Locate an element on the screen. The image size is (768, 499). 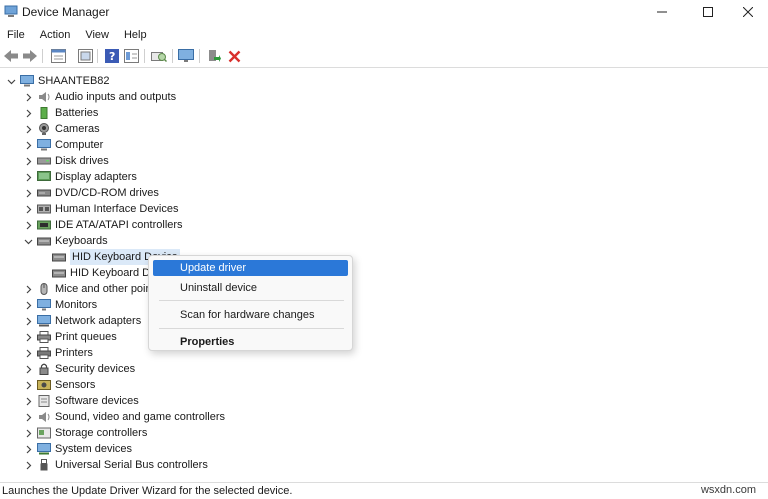
tree-item-print-queues: Print queues is located at coordinates (70, 337).